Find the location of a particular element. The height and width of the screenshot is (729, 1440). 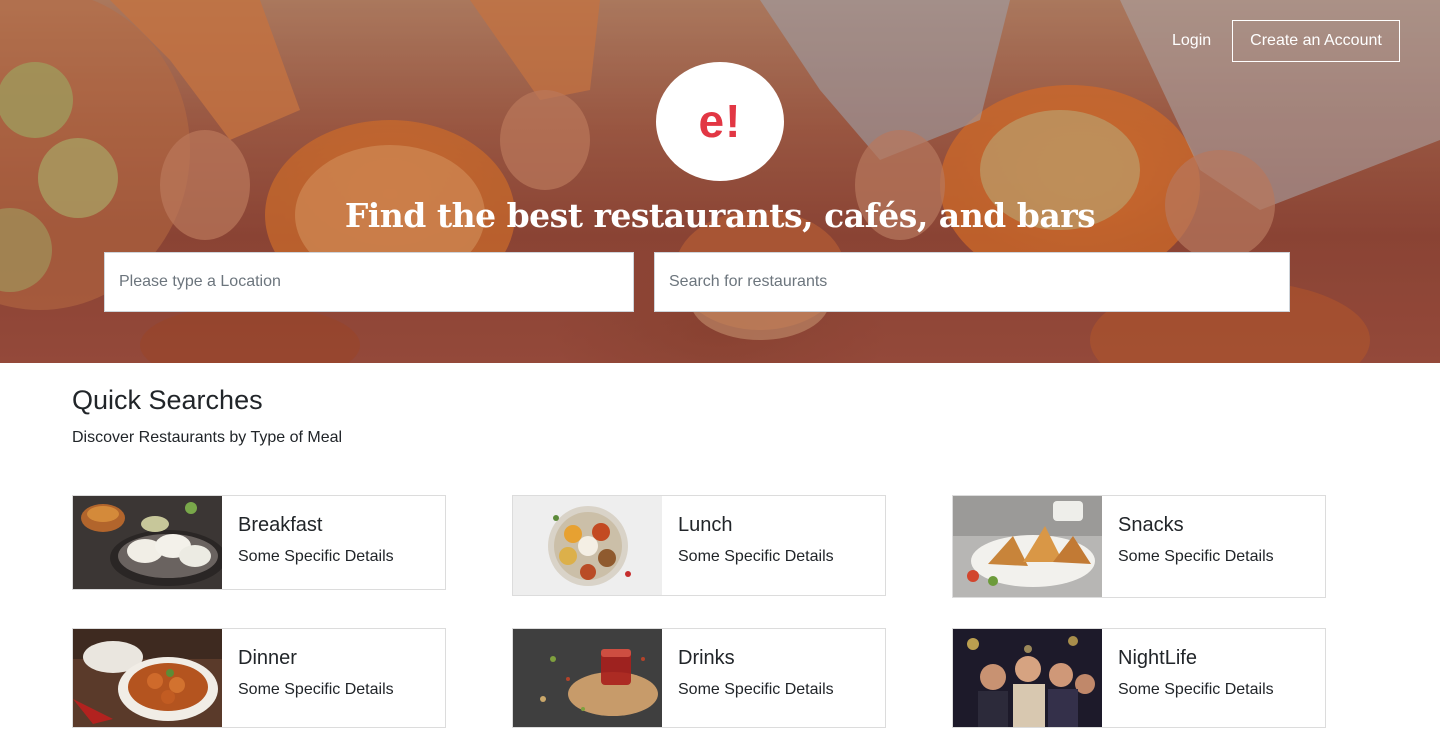

card-title: Breakfast is located at coordinates (280, 525).